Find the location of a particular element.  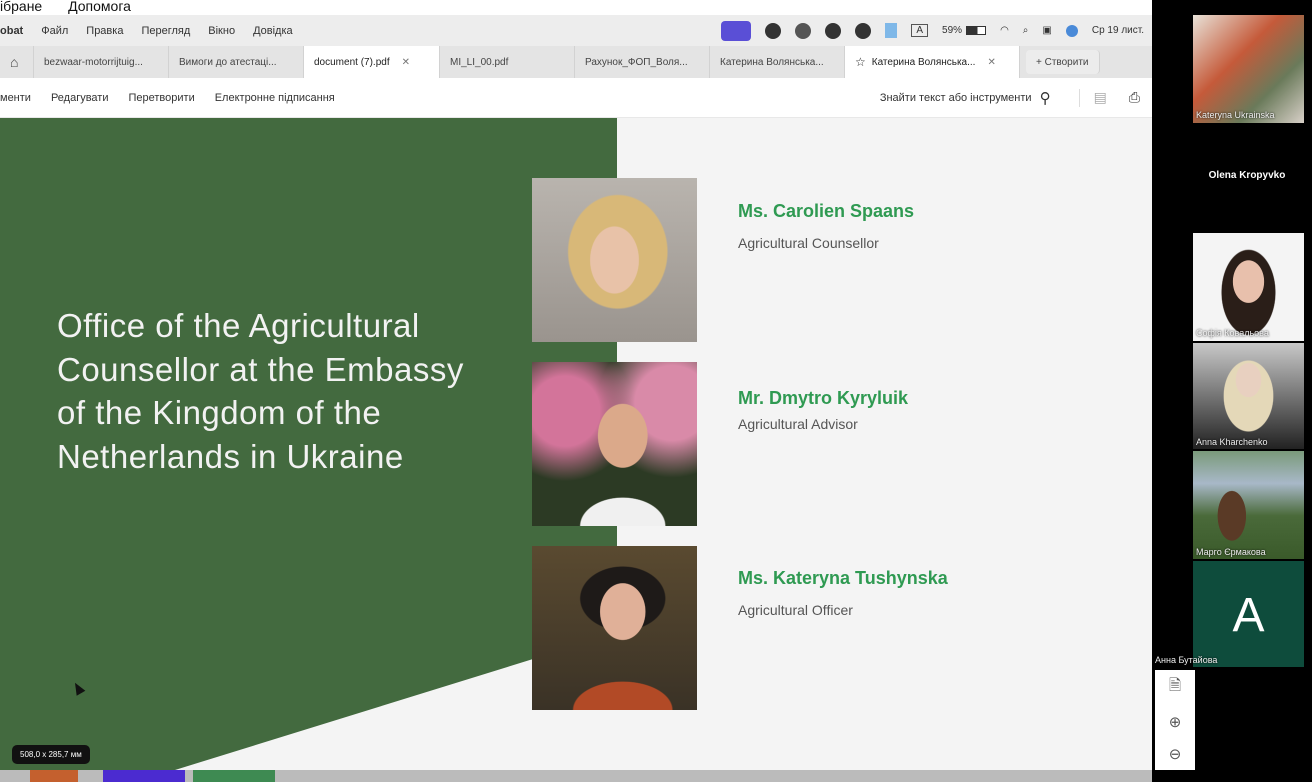

print-icon: ⎙ is located at coordinates (1134, 97).